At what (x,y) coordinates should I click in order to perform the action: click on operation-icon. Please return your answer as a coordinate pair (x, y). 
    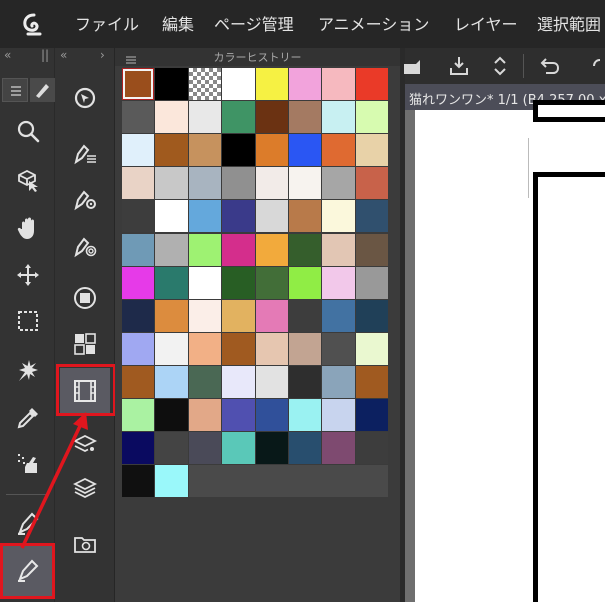
    Looking at the image, I should click on (28, 180).